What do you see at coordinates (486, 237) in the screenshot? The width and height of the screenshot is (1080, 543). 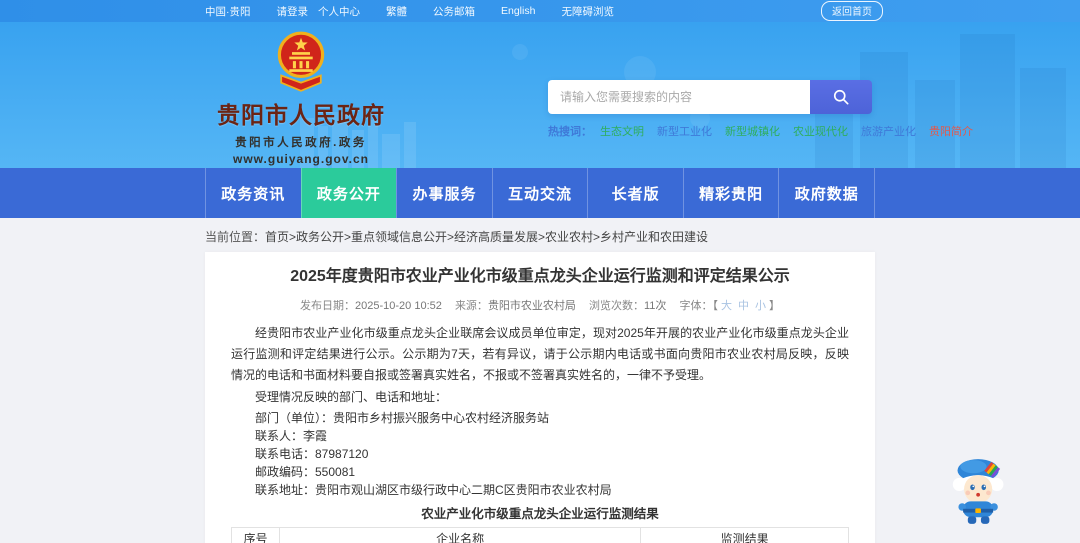 I see `breadcrumb-path: 首页>政务公开>重点领域信息公开>经济高质量发展>农业农村>乡村产业和农田建设` at bounding box center [486, 237].